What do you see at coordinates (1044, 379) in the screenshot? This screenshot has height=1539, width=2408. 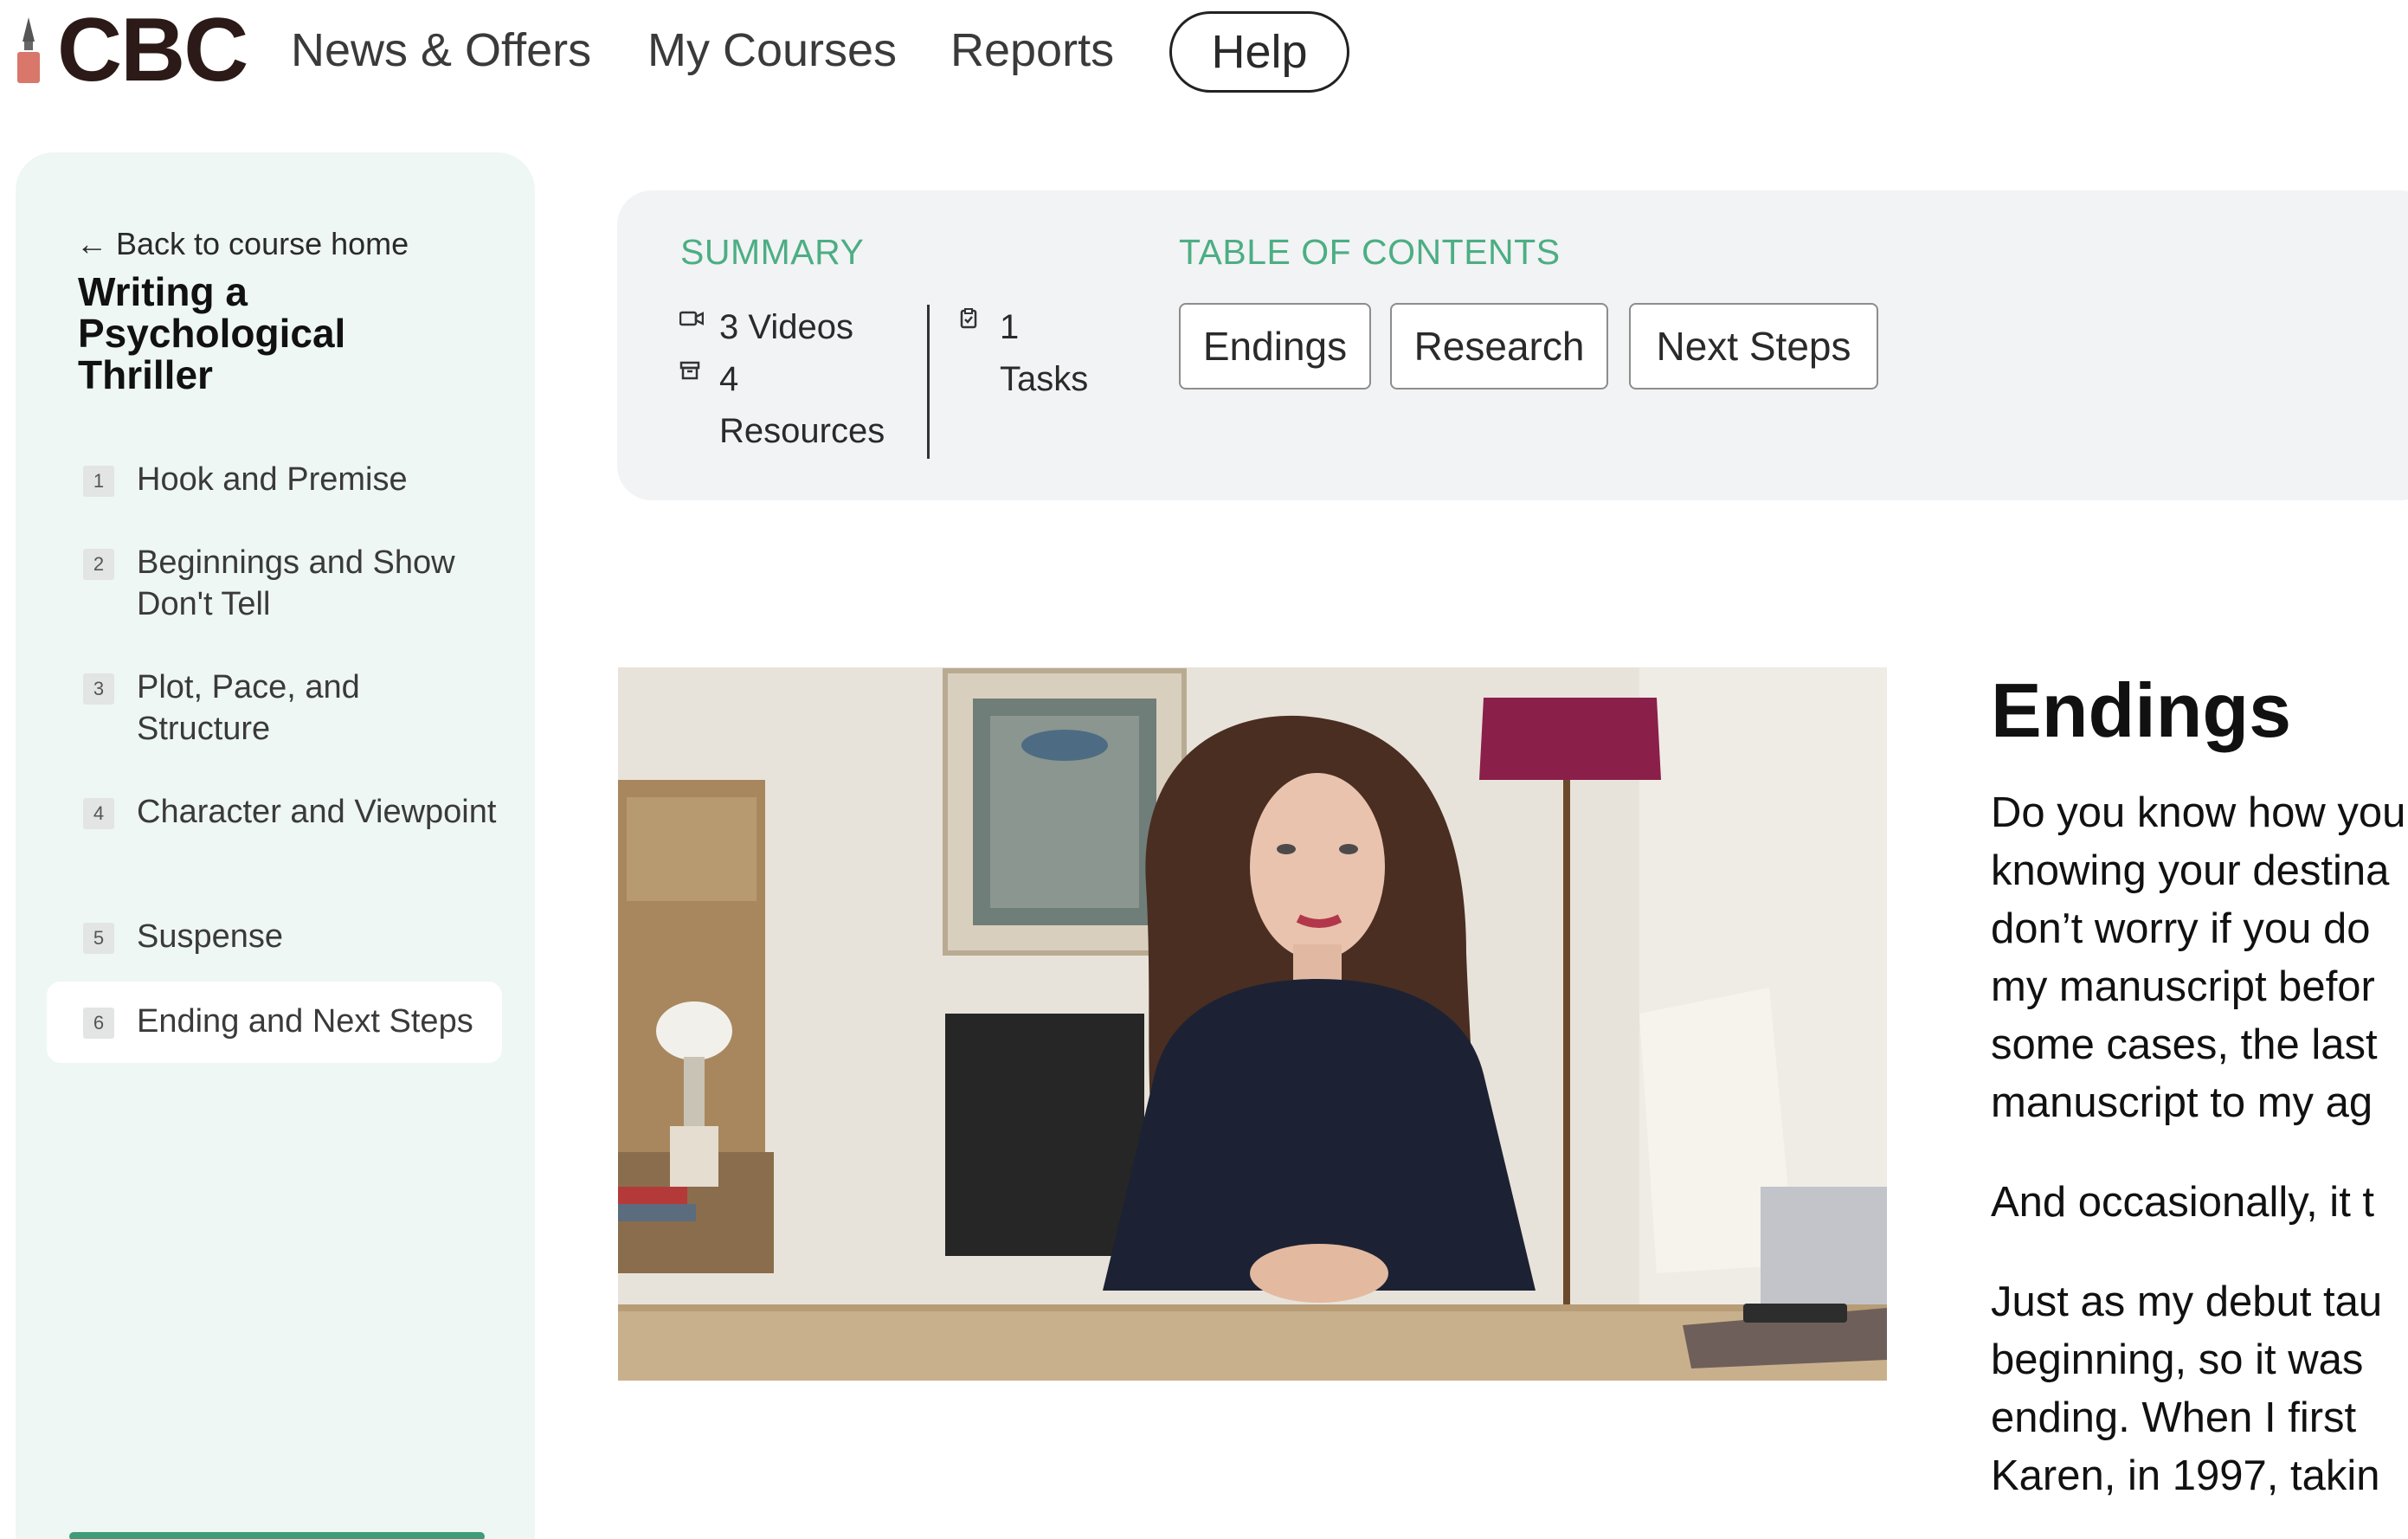 I see `tasks-label: Tasks` at bounding box center [1044, 379].